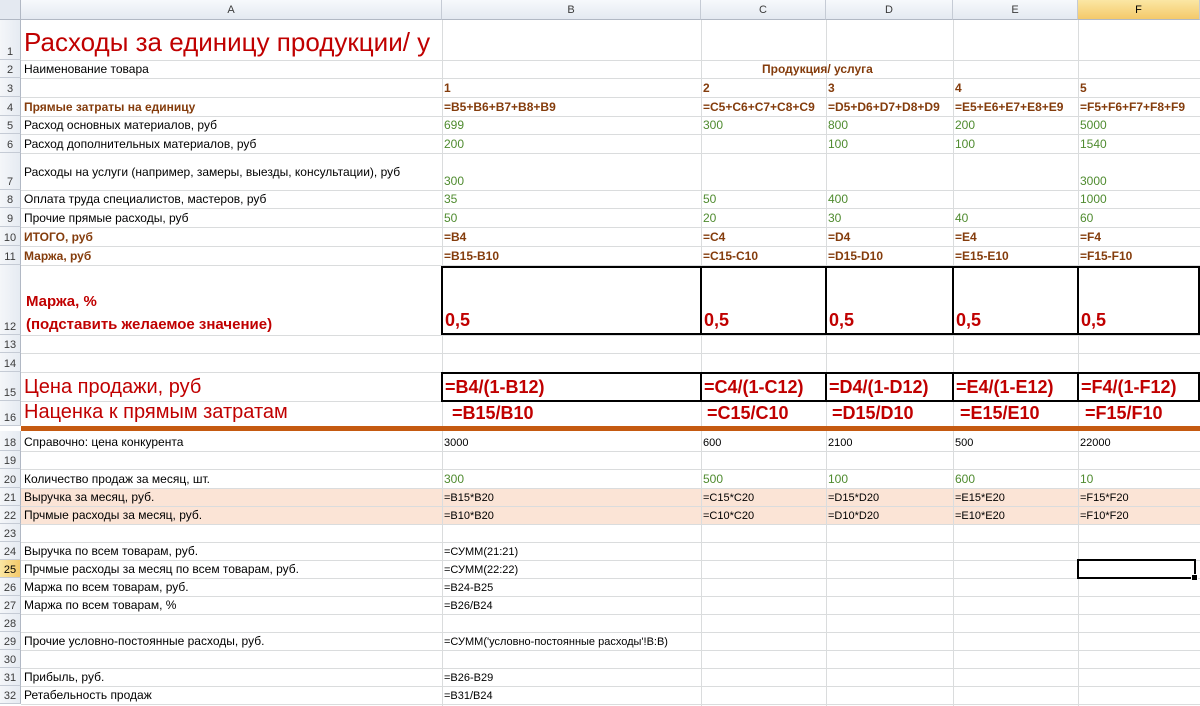  Describe the element at coordinates (10, 69) in the screenshot. I see `row-header: 2` at that location.